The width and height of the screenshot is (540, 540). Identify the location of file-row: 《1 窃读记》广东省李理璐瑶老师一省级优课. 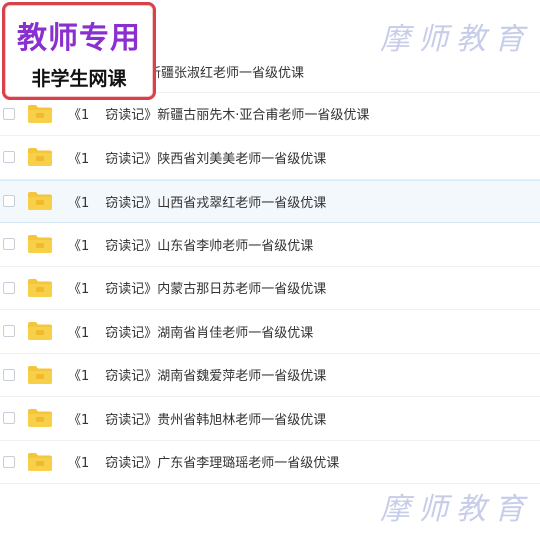
(270, 462).